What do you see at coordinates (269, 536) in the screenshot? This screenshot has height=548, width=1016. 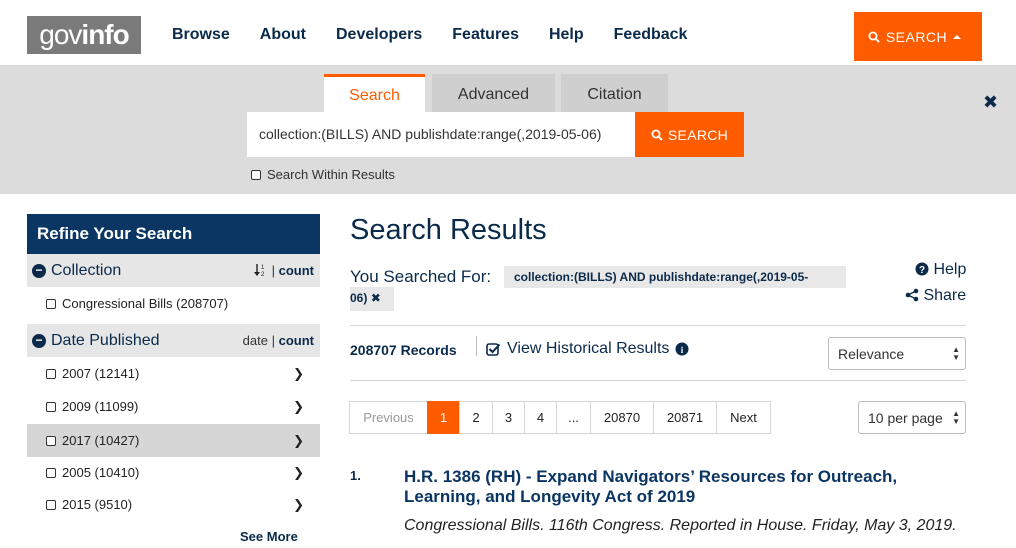 I see `see-more-link: See More` at bounding box center [269, 536].